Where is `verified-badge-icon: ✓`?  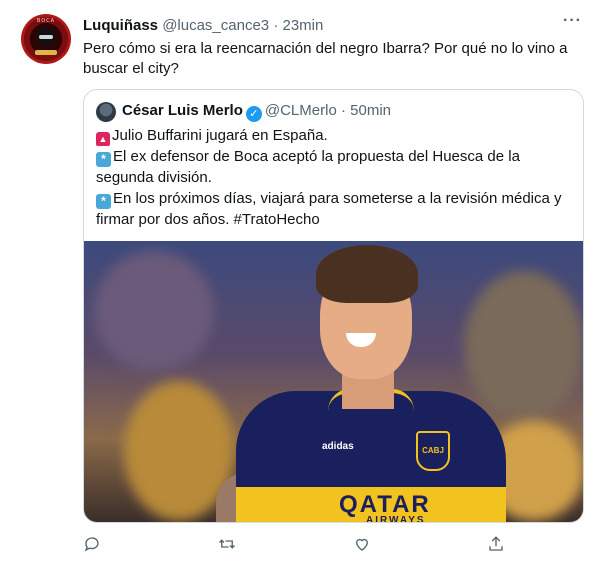
verified-badge-icon: ✓ is located at coordinates (253, 114).